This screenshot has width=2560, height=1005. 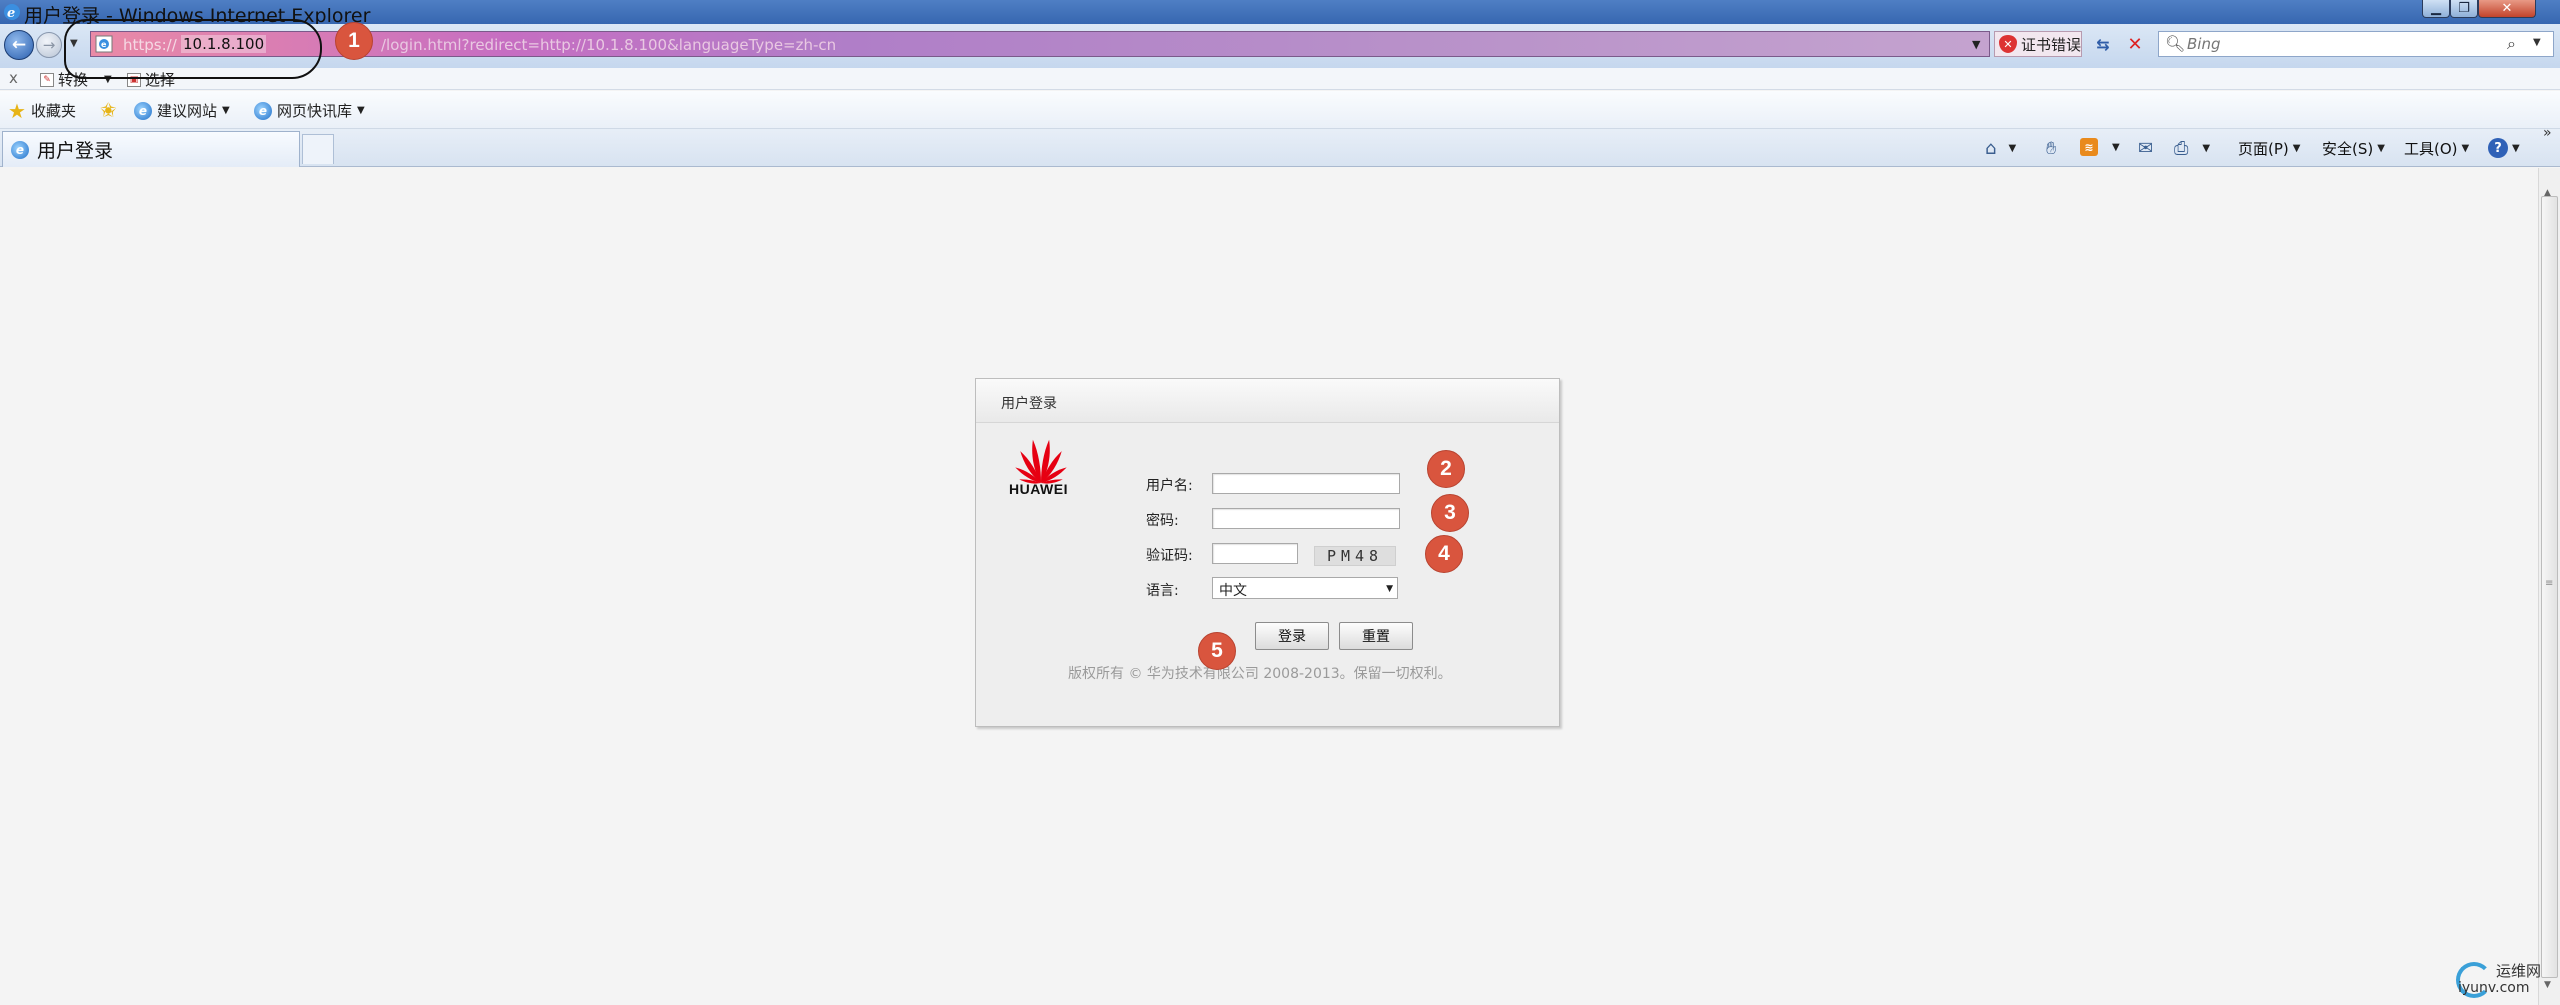 I want to click on reset-button: 重置, so click(x=1376, y=636).